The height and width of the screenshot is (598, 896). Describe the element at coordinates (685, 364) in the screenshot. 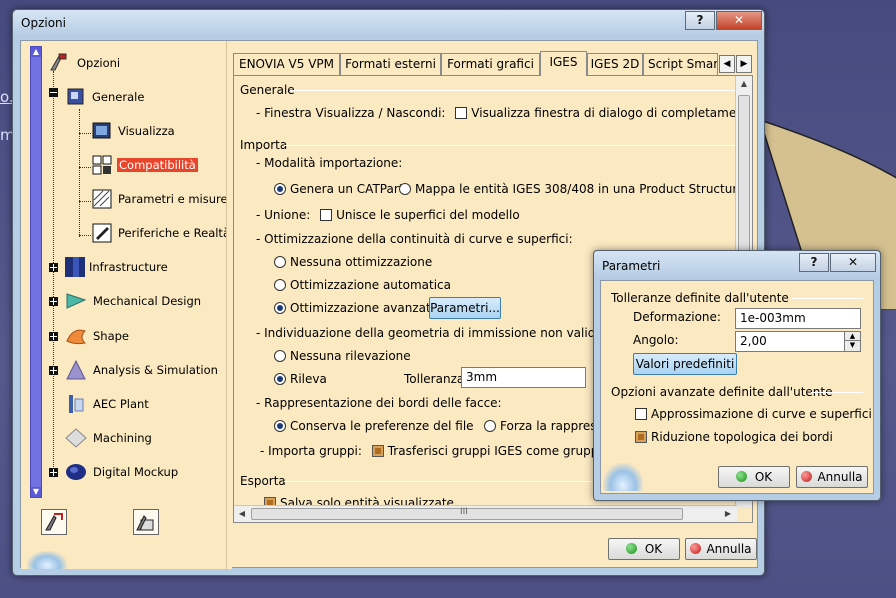

I see `valori-predefiniti-button: Valori predefiniti` at that location.